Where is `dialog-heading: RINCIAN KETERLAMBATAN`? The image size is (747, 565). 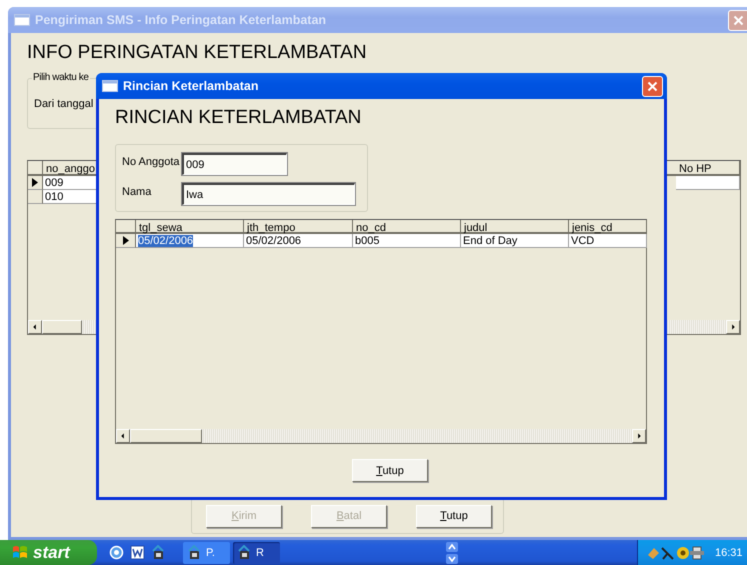
dialog-heading: RINCIAN KETERLAMBATAN is located at coordinates (238, 118).